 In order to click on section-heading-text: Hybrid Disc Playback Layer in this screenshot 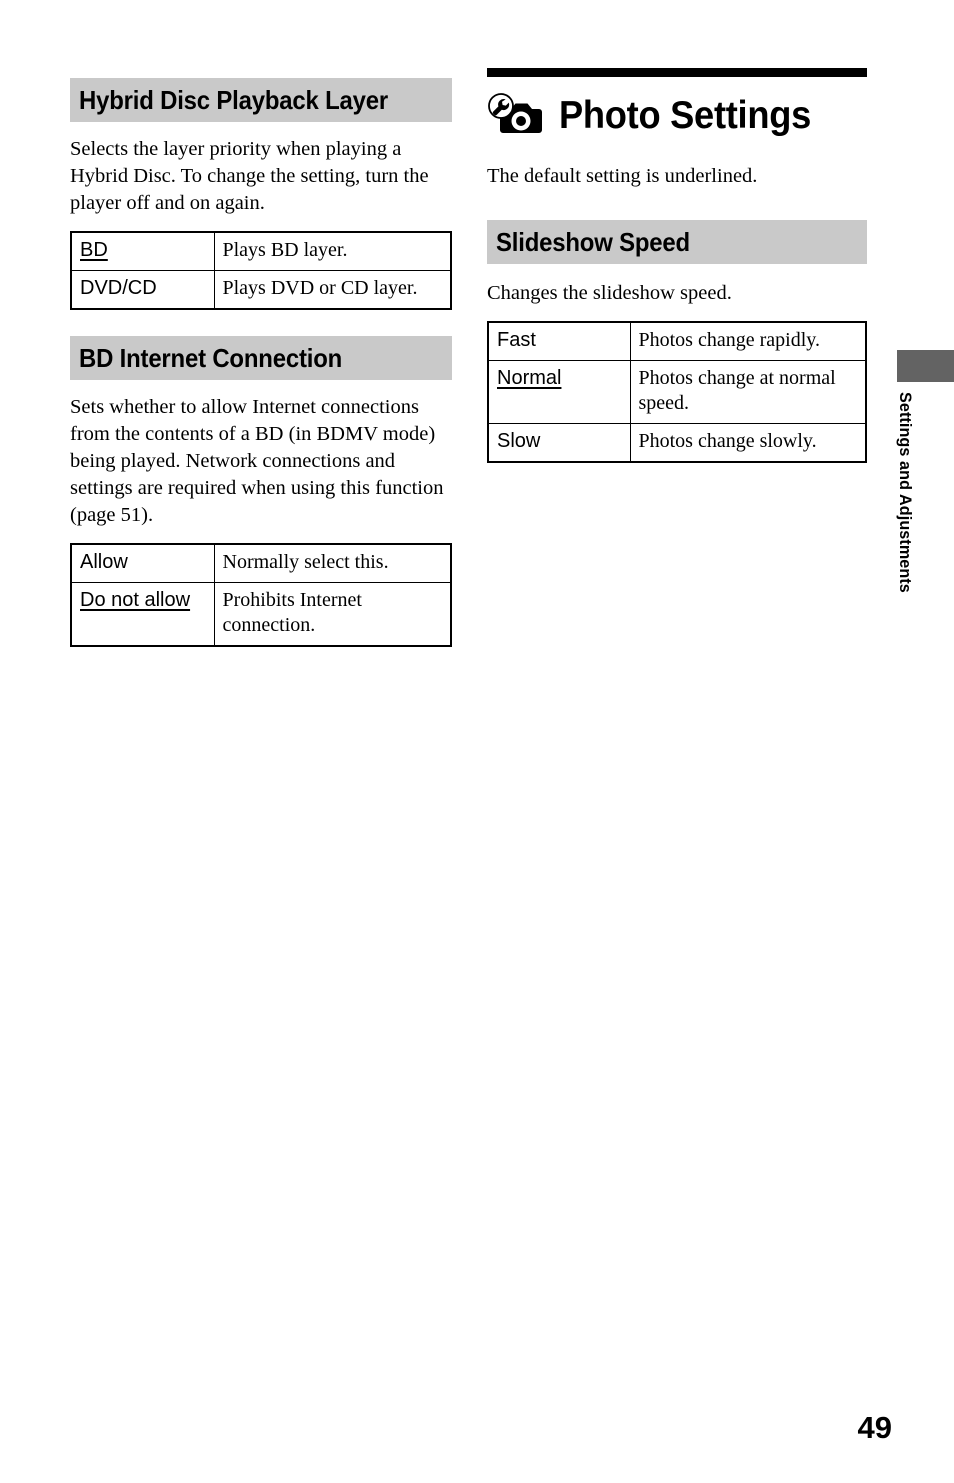, I will do `click(234, 100)`.